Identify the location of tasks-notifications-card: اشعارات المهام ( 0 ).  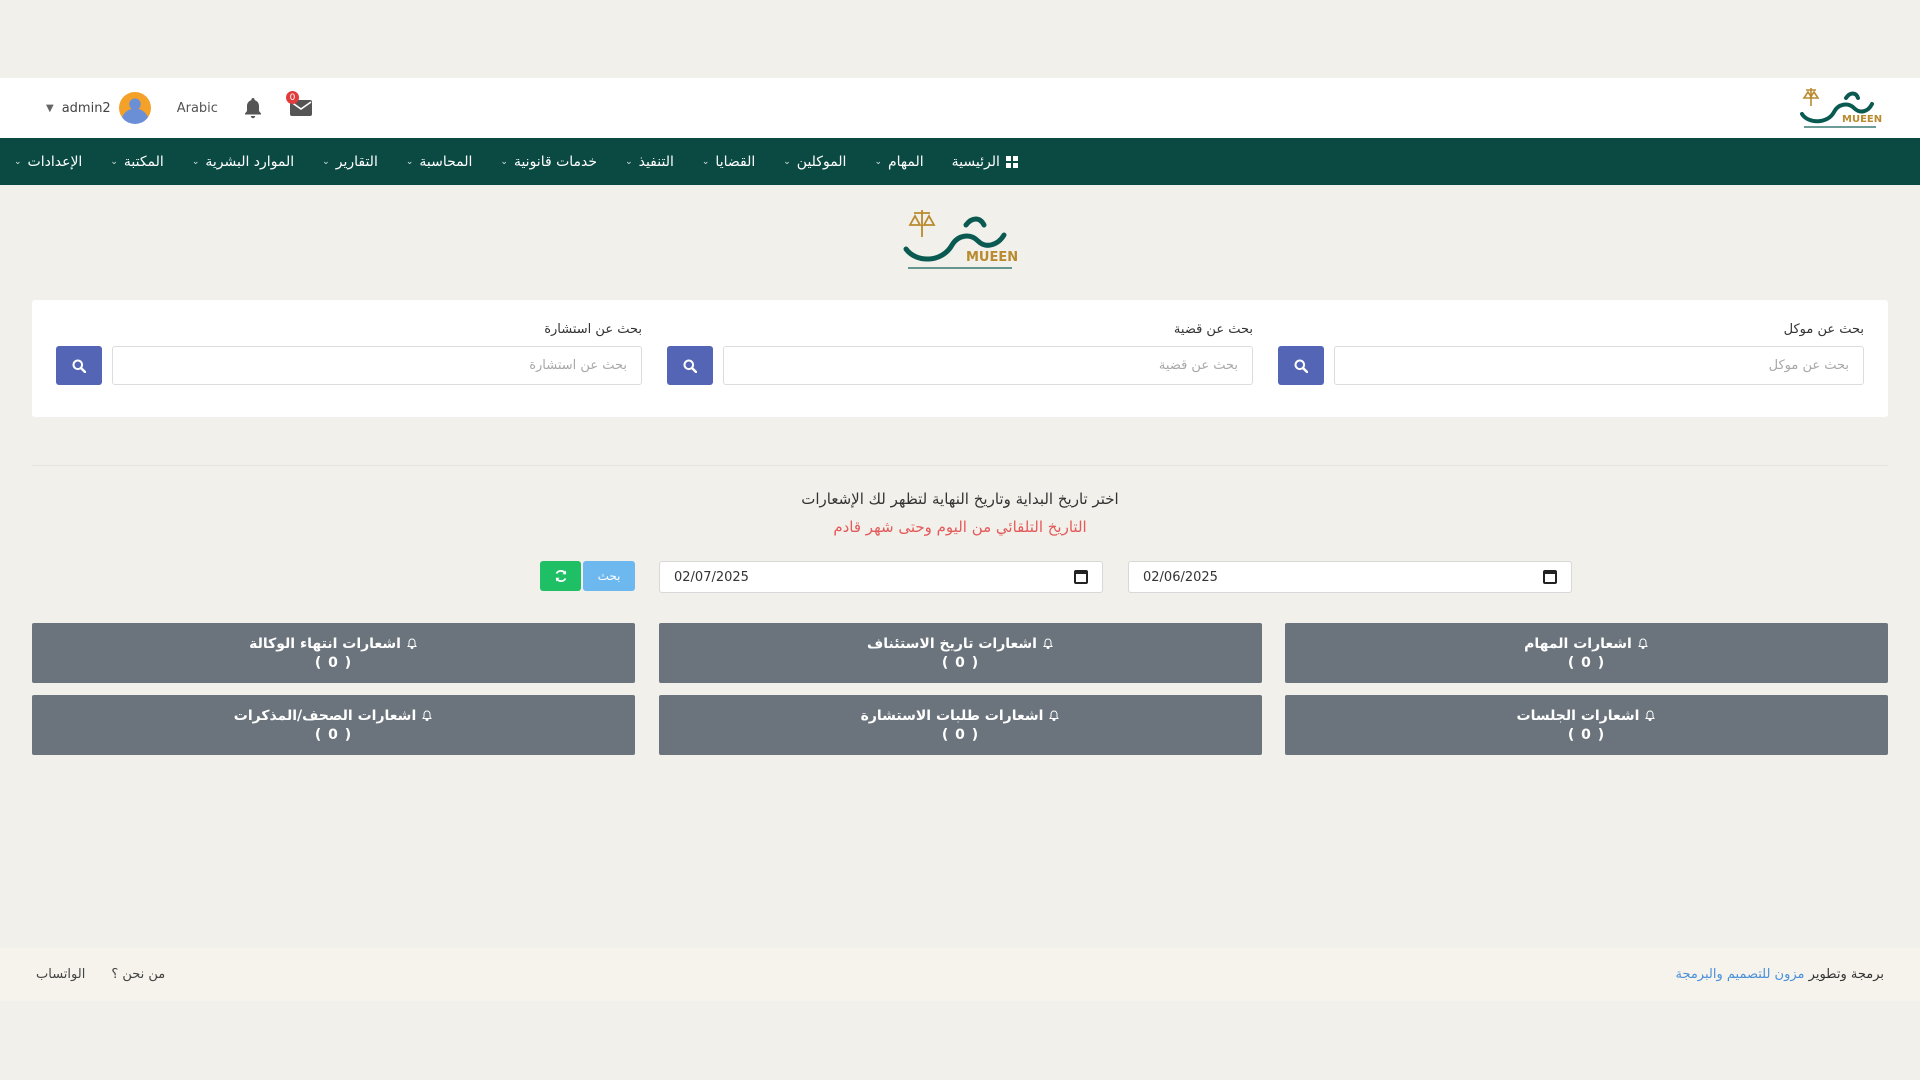
(1586, 653).